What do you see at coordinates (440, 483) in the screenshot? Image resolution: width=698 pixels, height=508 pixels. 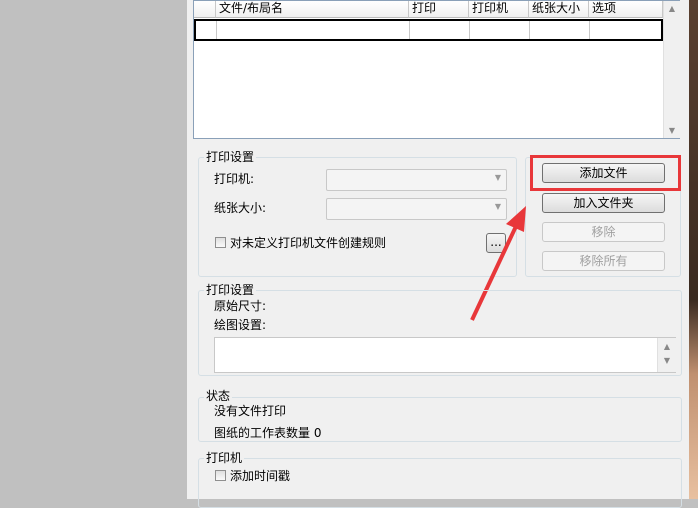 I see `printer-group` at bounding box center [440, 483].